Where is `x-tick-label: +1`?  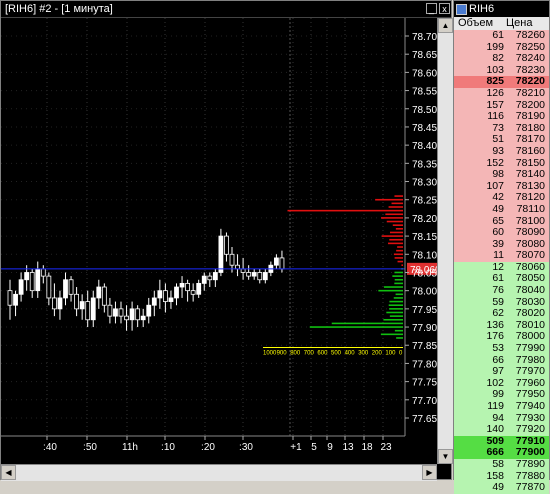
x-tick-label: +1 is located at coordinates (296, 447).